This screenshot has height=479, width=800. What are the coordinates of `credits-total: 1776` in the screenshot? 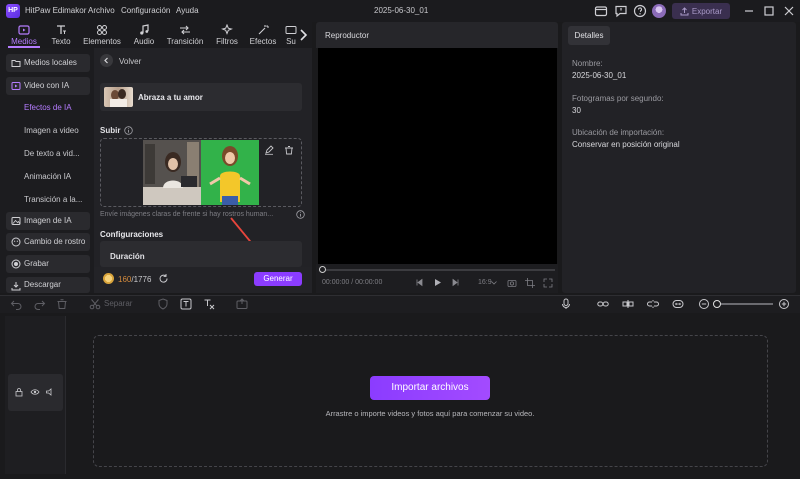 It's located at (142, 279).